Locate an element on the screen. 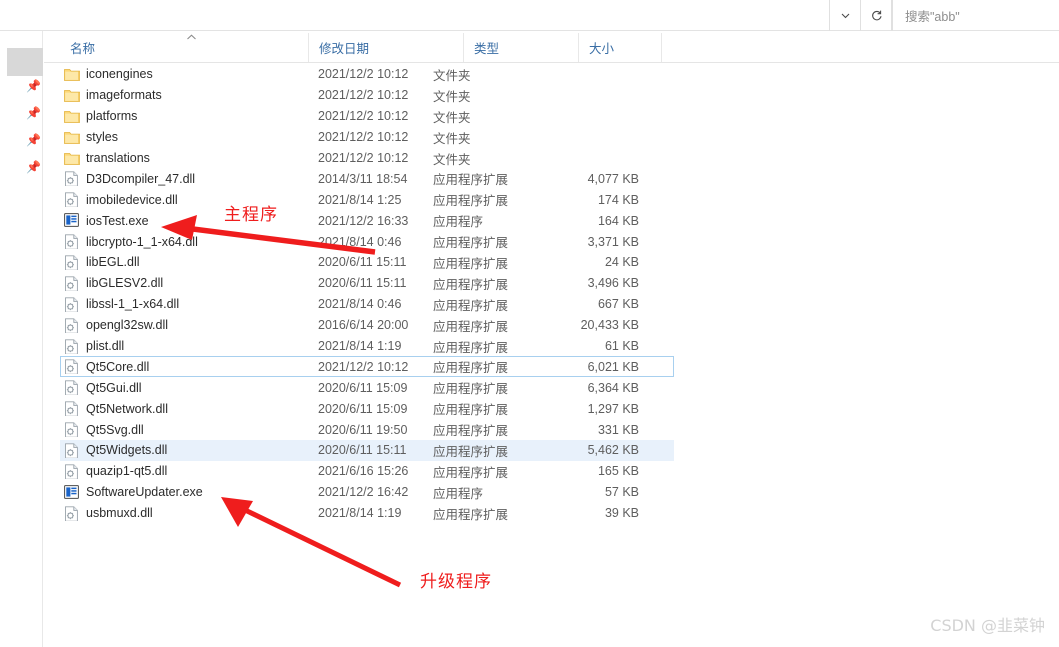 The width and height of the screenshot is (1059, 647). file-name-label: platforms is located at coordinates (112, 116).